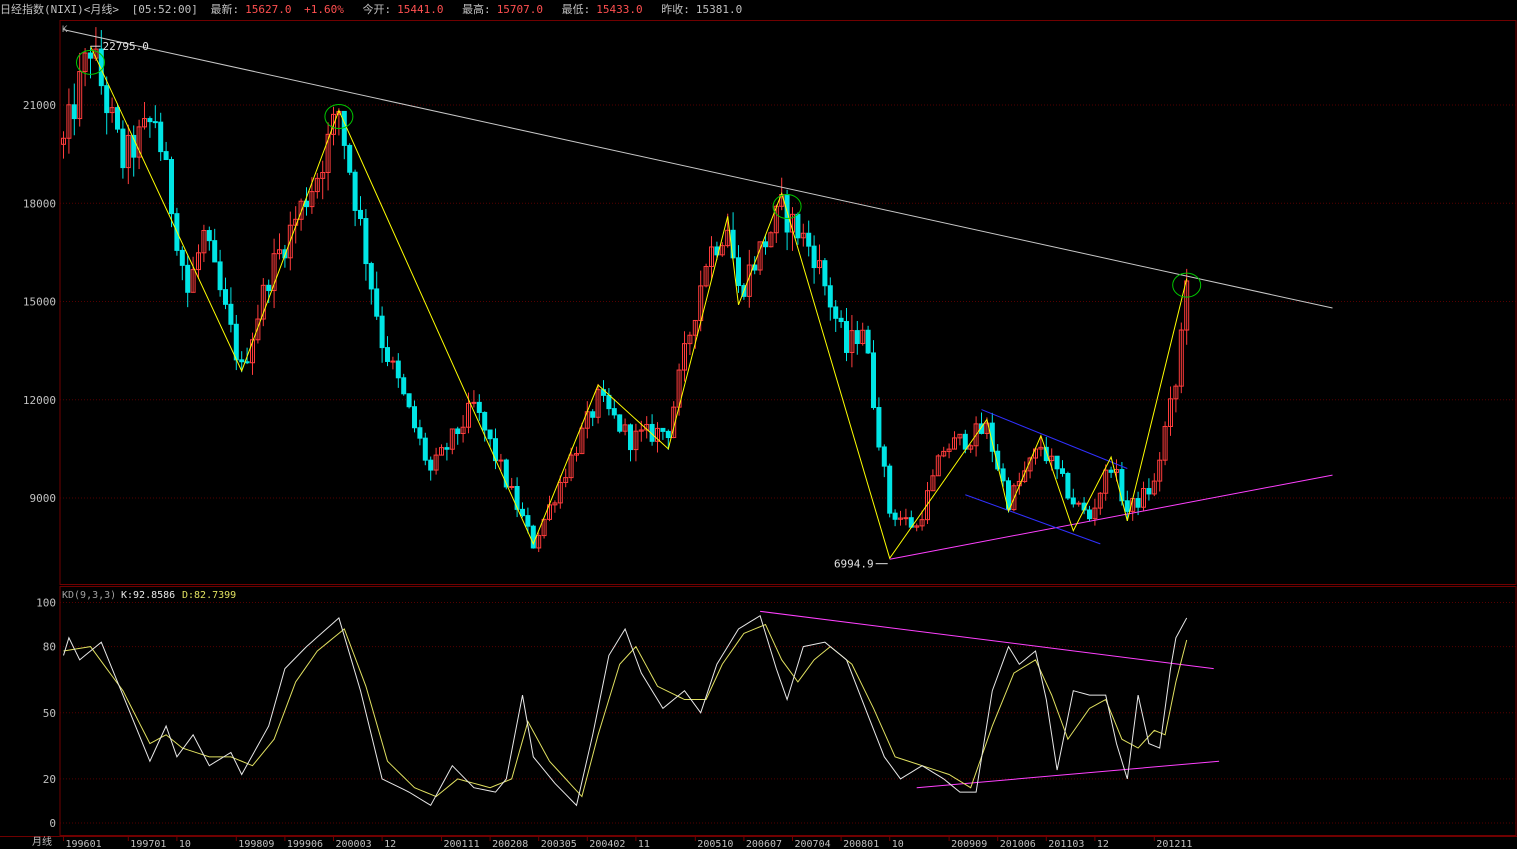  What do you see at coordinates (520, 9) in the screenshot?
I see `high-value: 15707.0` at bounding box center [520, 9].